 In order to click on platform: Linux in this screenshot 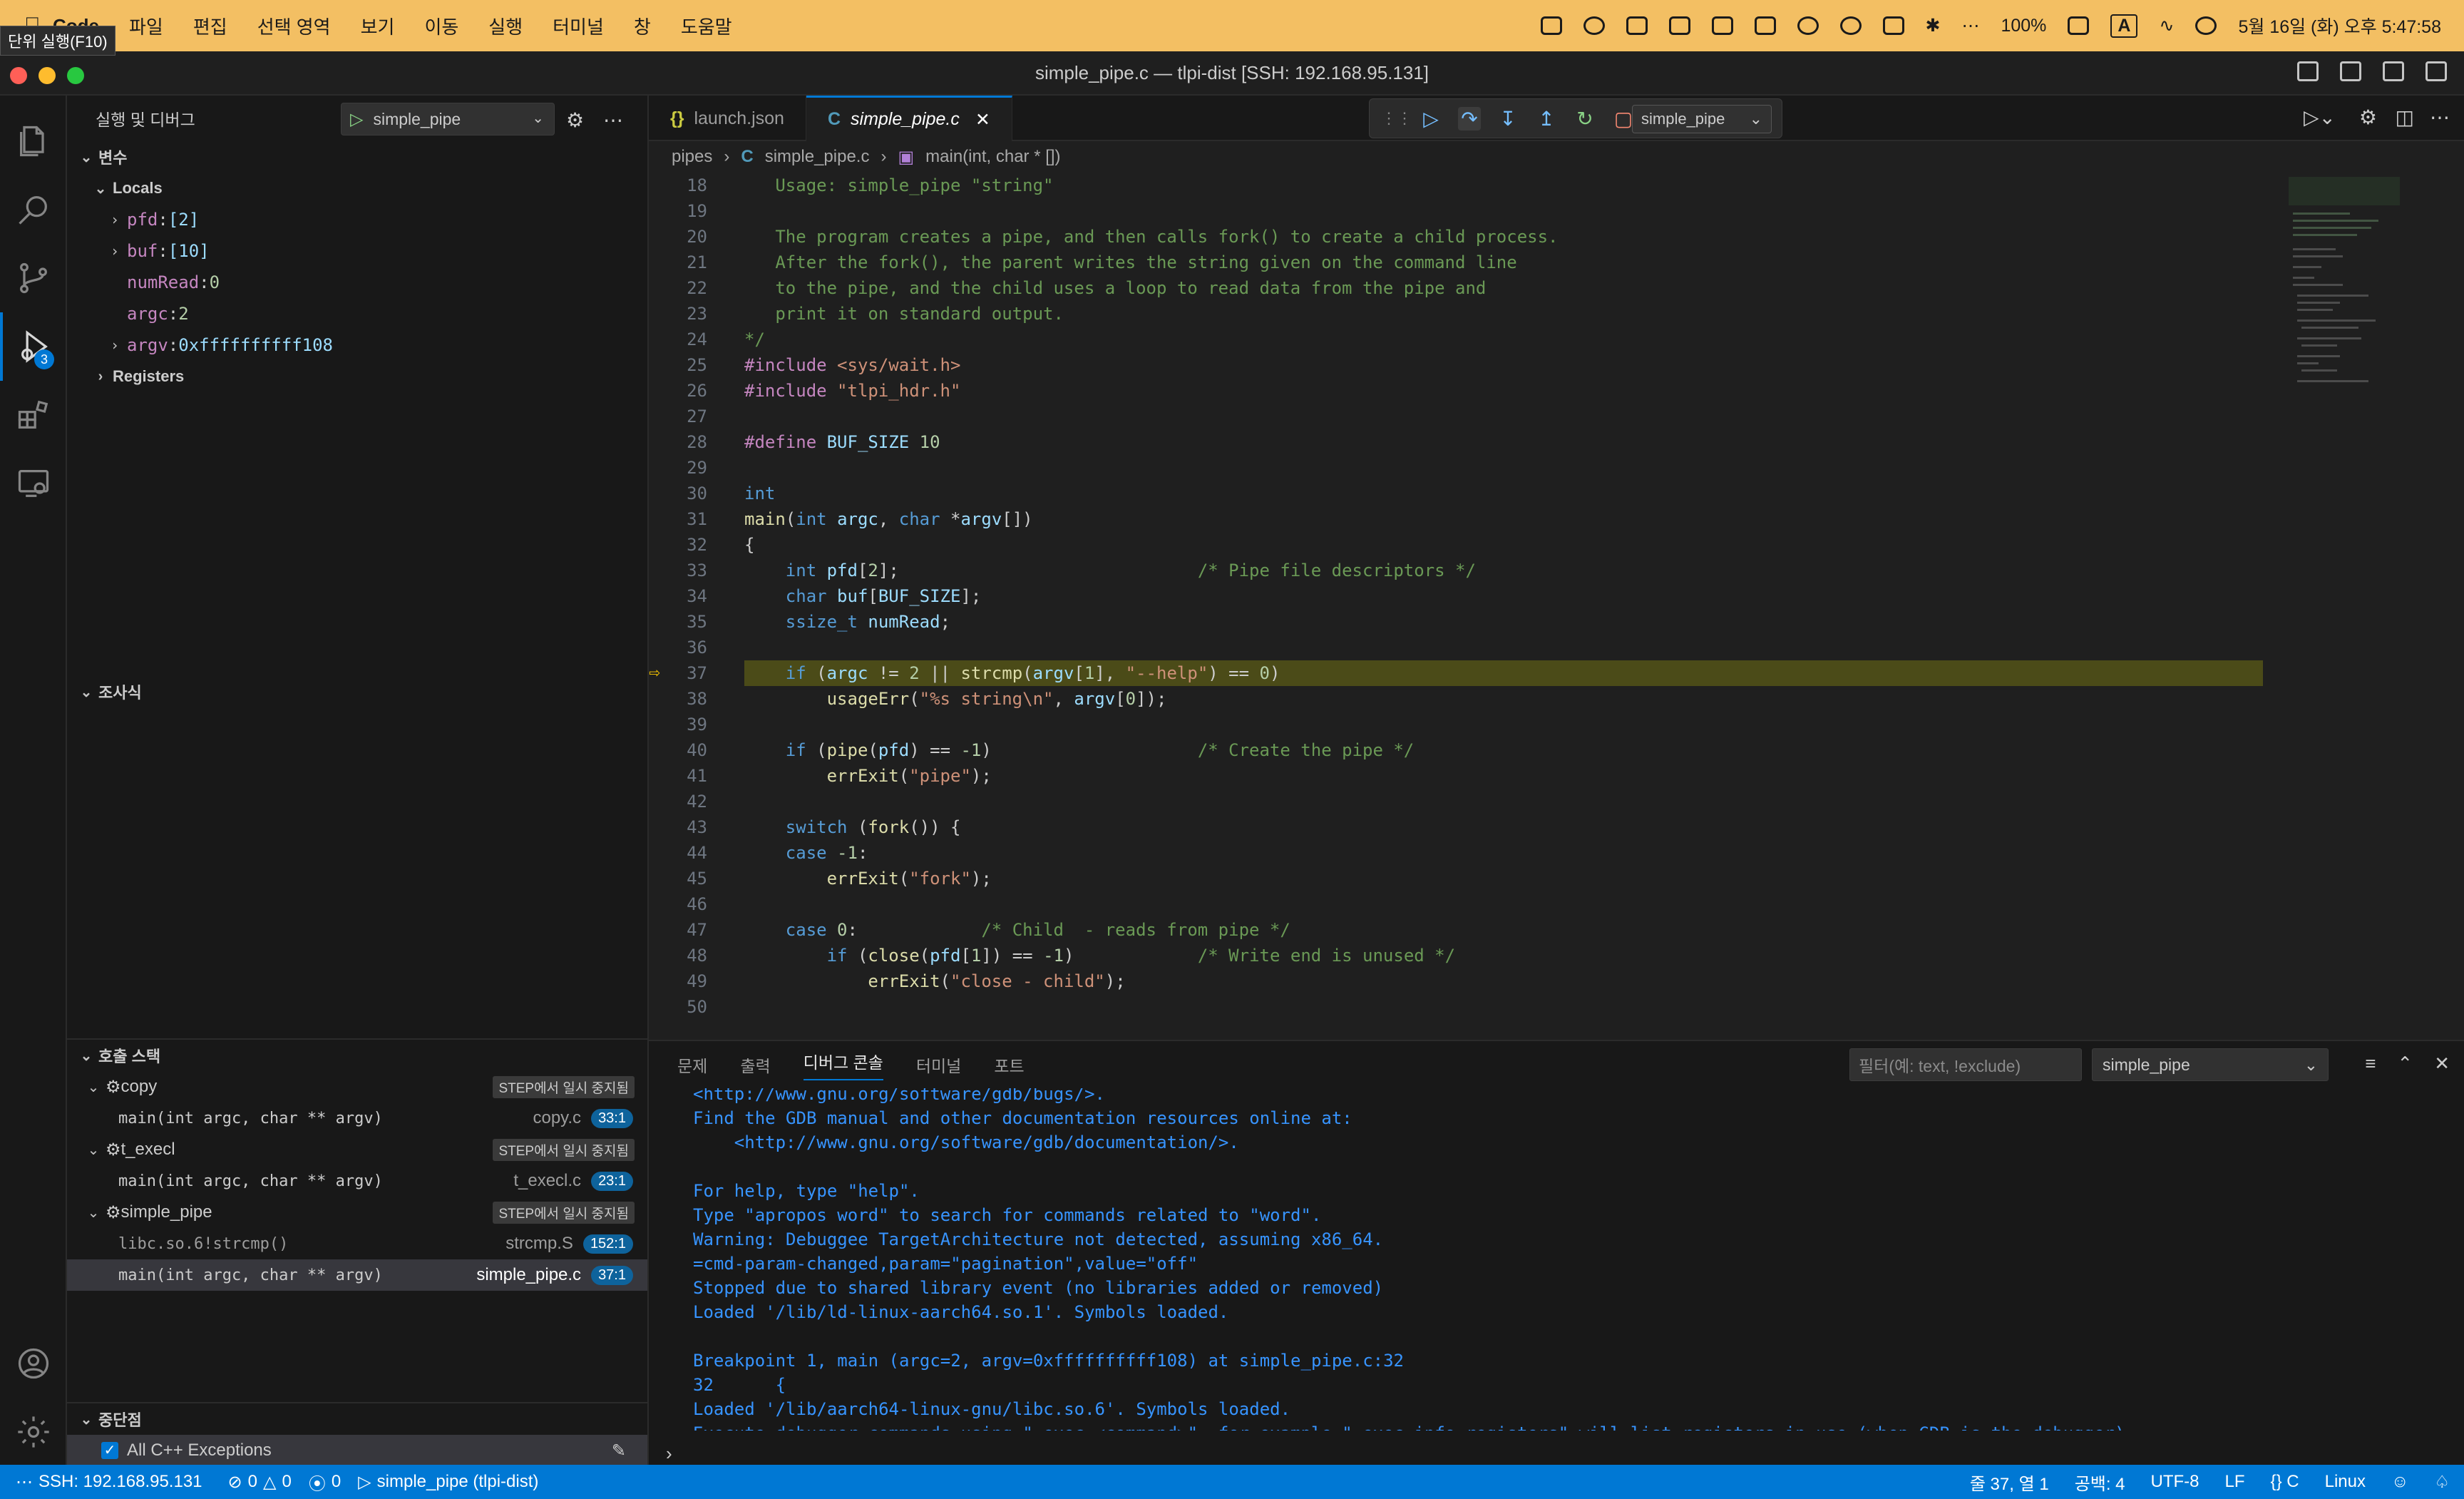, I will do `click(2345, 1482)`.